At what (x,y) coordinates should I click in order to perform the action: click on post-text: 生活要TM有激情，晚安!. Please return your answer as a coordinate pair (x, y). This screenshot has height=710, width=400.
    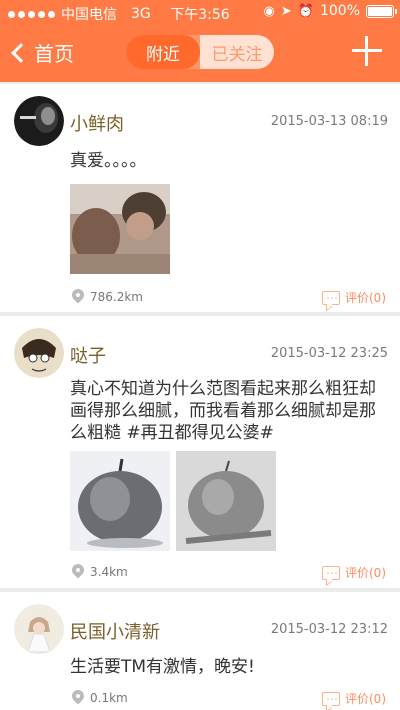
    Looking at the image, I should click on (162, 667).